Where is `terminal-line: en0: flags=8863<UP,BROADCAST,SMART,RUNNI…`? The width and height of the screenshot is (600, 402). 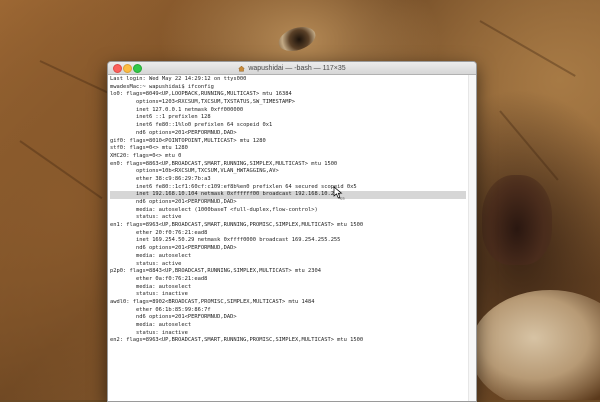
terminal-line: en0: flags=8863<UP,BROADCAST,SMART,RUNNI… is located at coordinates (224, 163).